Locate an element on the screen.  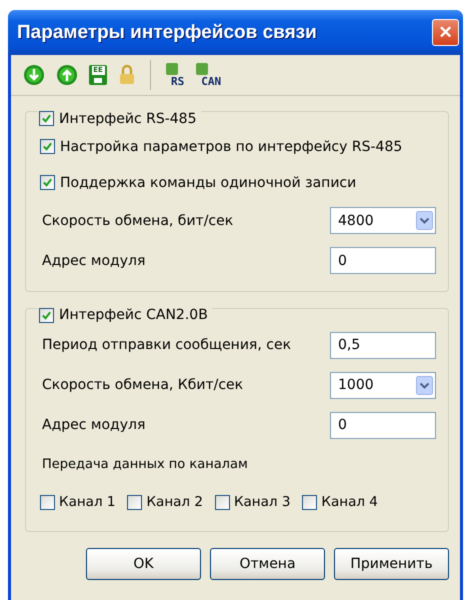
checkbox-label: Канал 4 is located at coordinates (349, 502).